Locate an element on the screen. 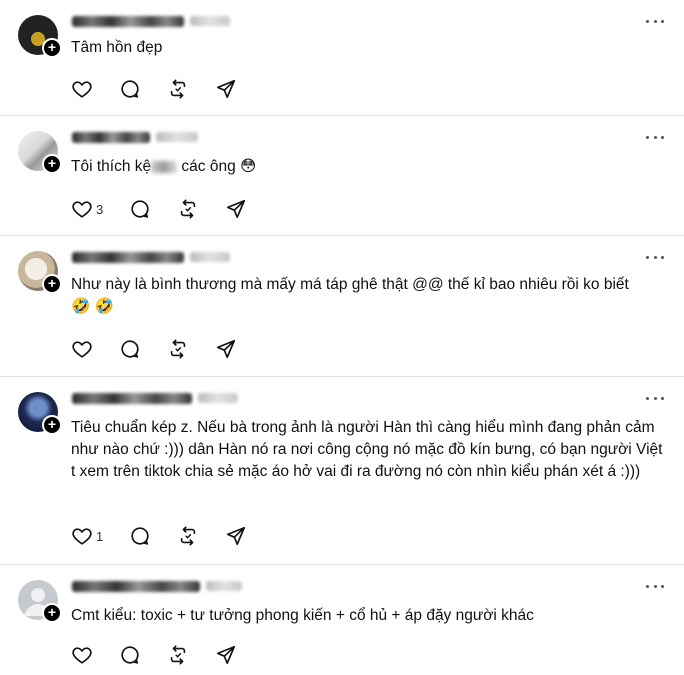 This screenshot has width=684, height=675. post-text-start: Tôi thích kệ is located at coordinates (111, 166).